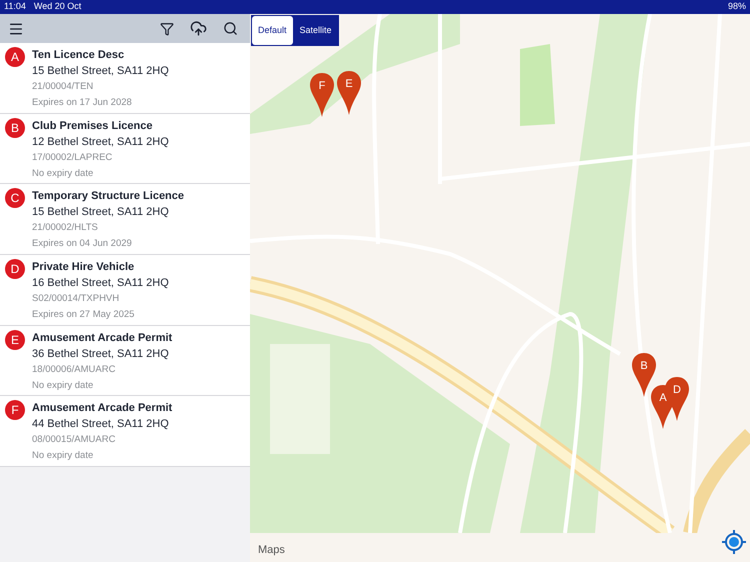 This screenshot has height=562, width=750. I want to click on licence-address: 36 Bethel Street, SA11 2HQ, so click(101, 354).